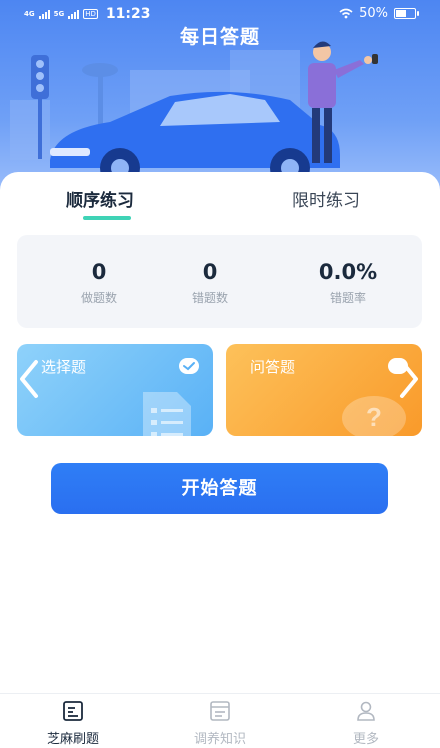  I want to click on battery-icon, so click(406, 13).